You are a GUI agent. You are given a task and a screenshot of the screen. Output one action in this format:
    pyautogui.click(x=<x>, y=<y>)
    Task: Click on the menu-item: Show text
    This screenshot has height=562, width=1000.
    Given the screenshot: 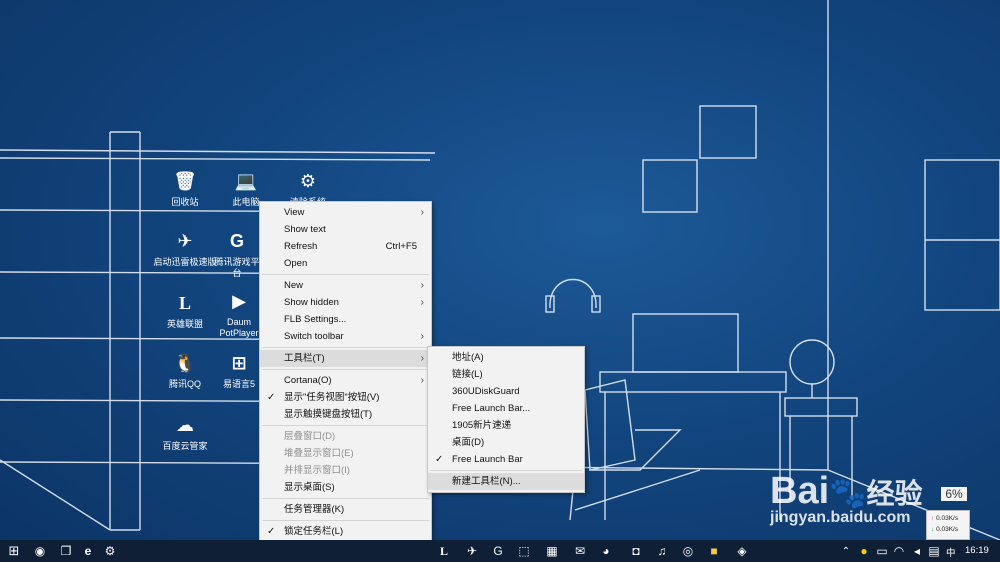 What is the action you would take?
    pyautogui.click(x=345, y=229)
    